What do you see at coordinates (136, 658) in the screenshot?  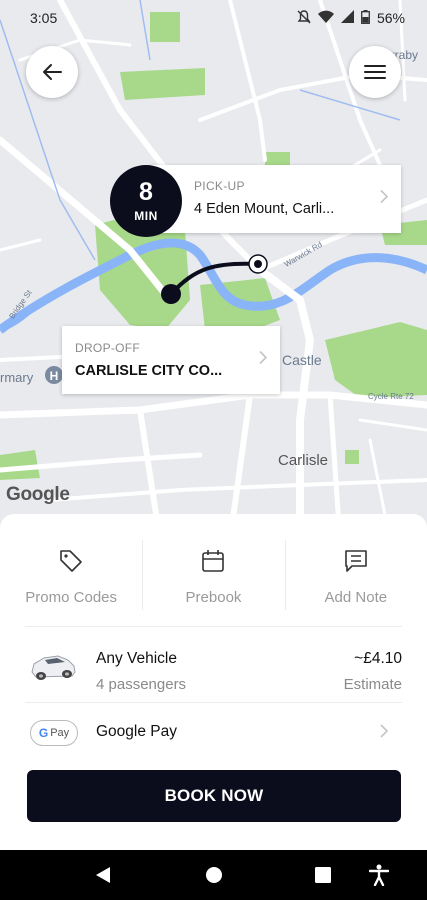 I see `vehicle-name: Any Vehicle` at bounding box center [136, 658].